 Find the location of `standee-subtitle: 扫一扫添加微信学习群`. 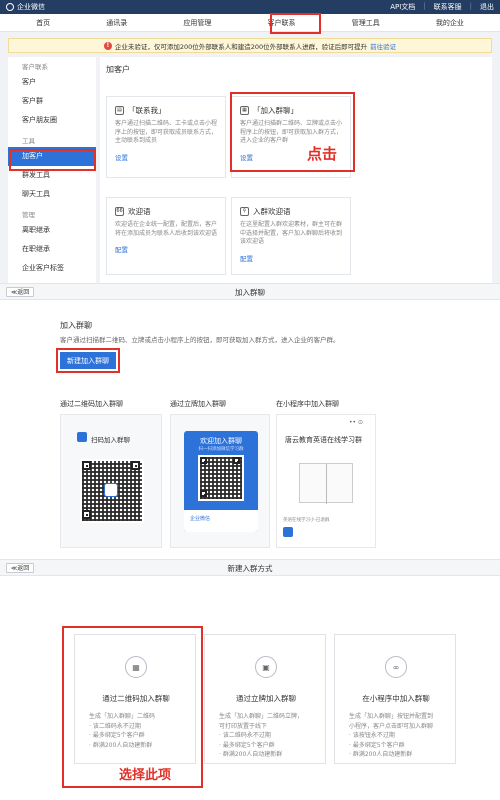

standee-subtitle: 扫一扫添加微信学习群 is located at coordinates (221, 449).